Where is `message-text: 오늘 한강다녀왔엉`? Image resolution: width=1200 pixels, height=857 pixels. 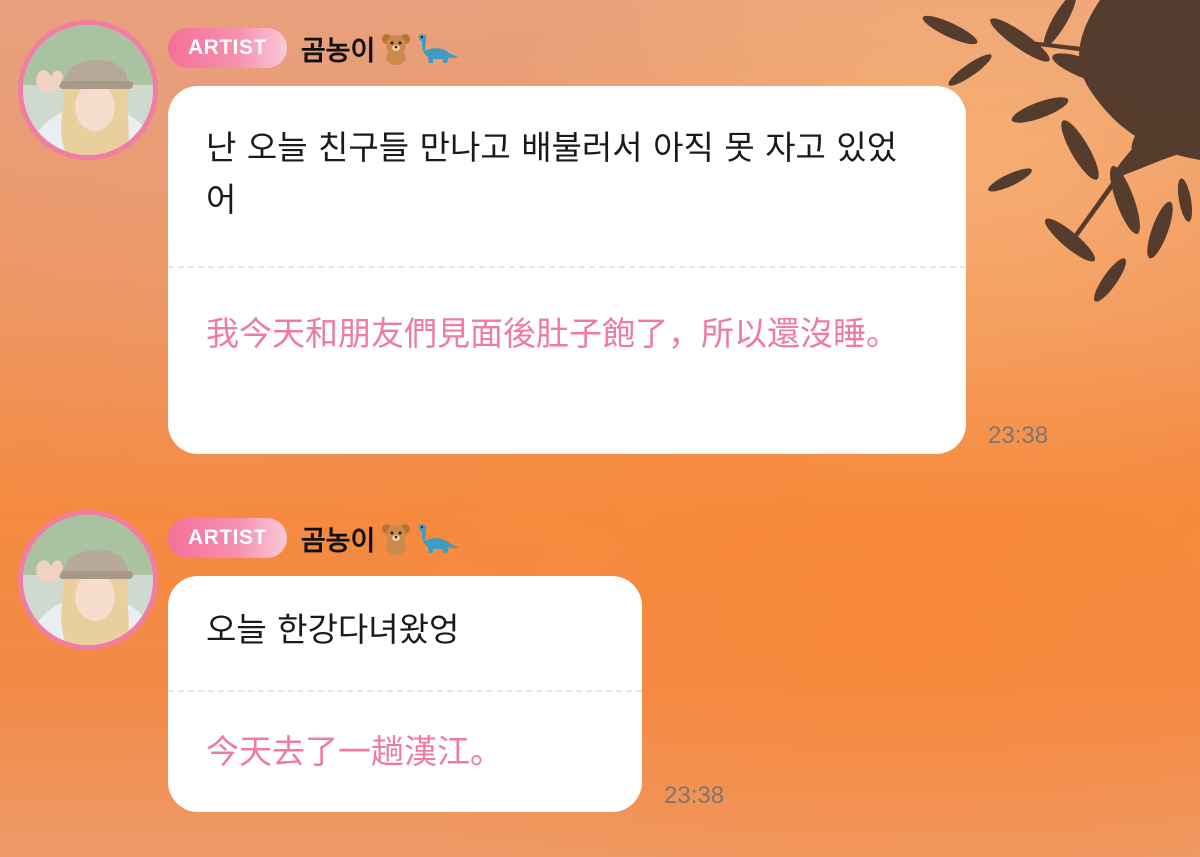
message-text: 오늘 한강다녀왔엉 is located at coordinates (333, 629).